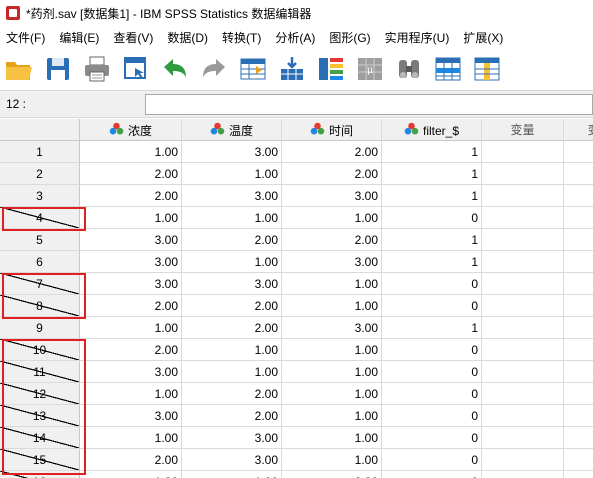 The image size is (593, 478). Describe the element at coordinates (58, 69) in the screenshot. I see `save-icon` at that location.